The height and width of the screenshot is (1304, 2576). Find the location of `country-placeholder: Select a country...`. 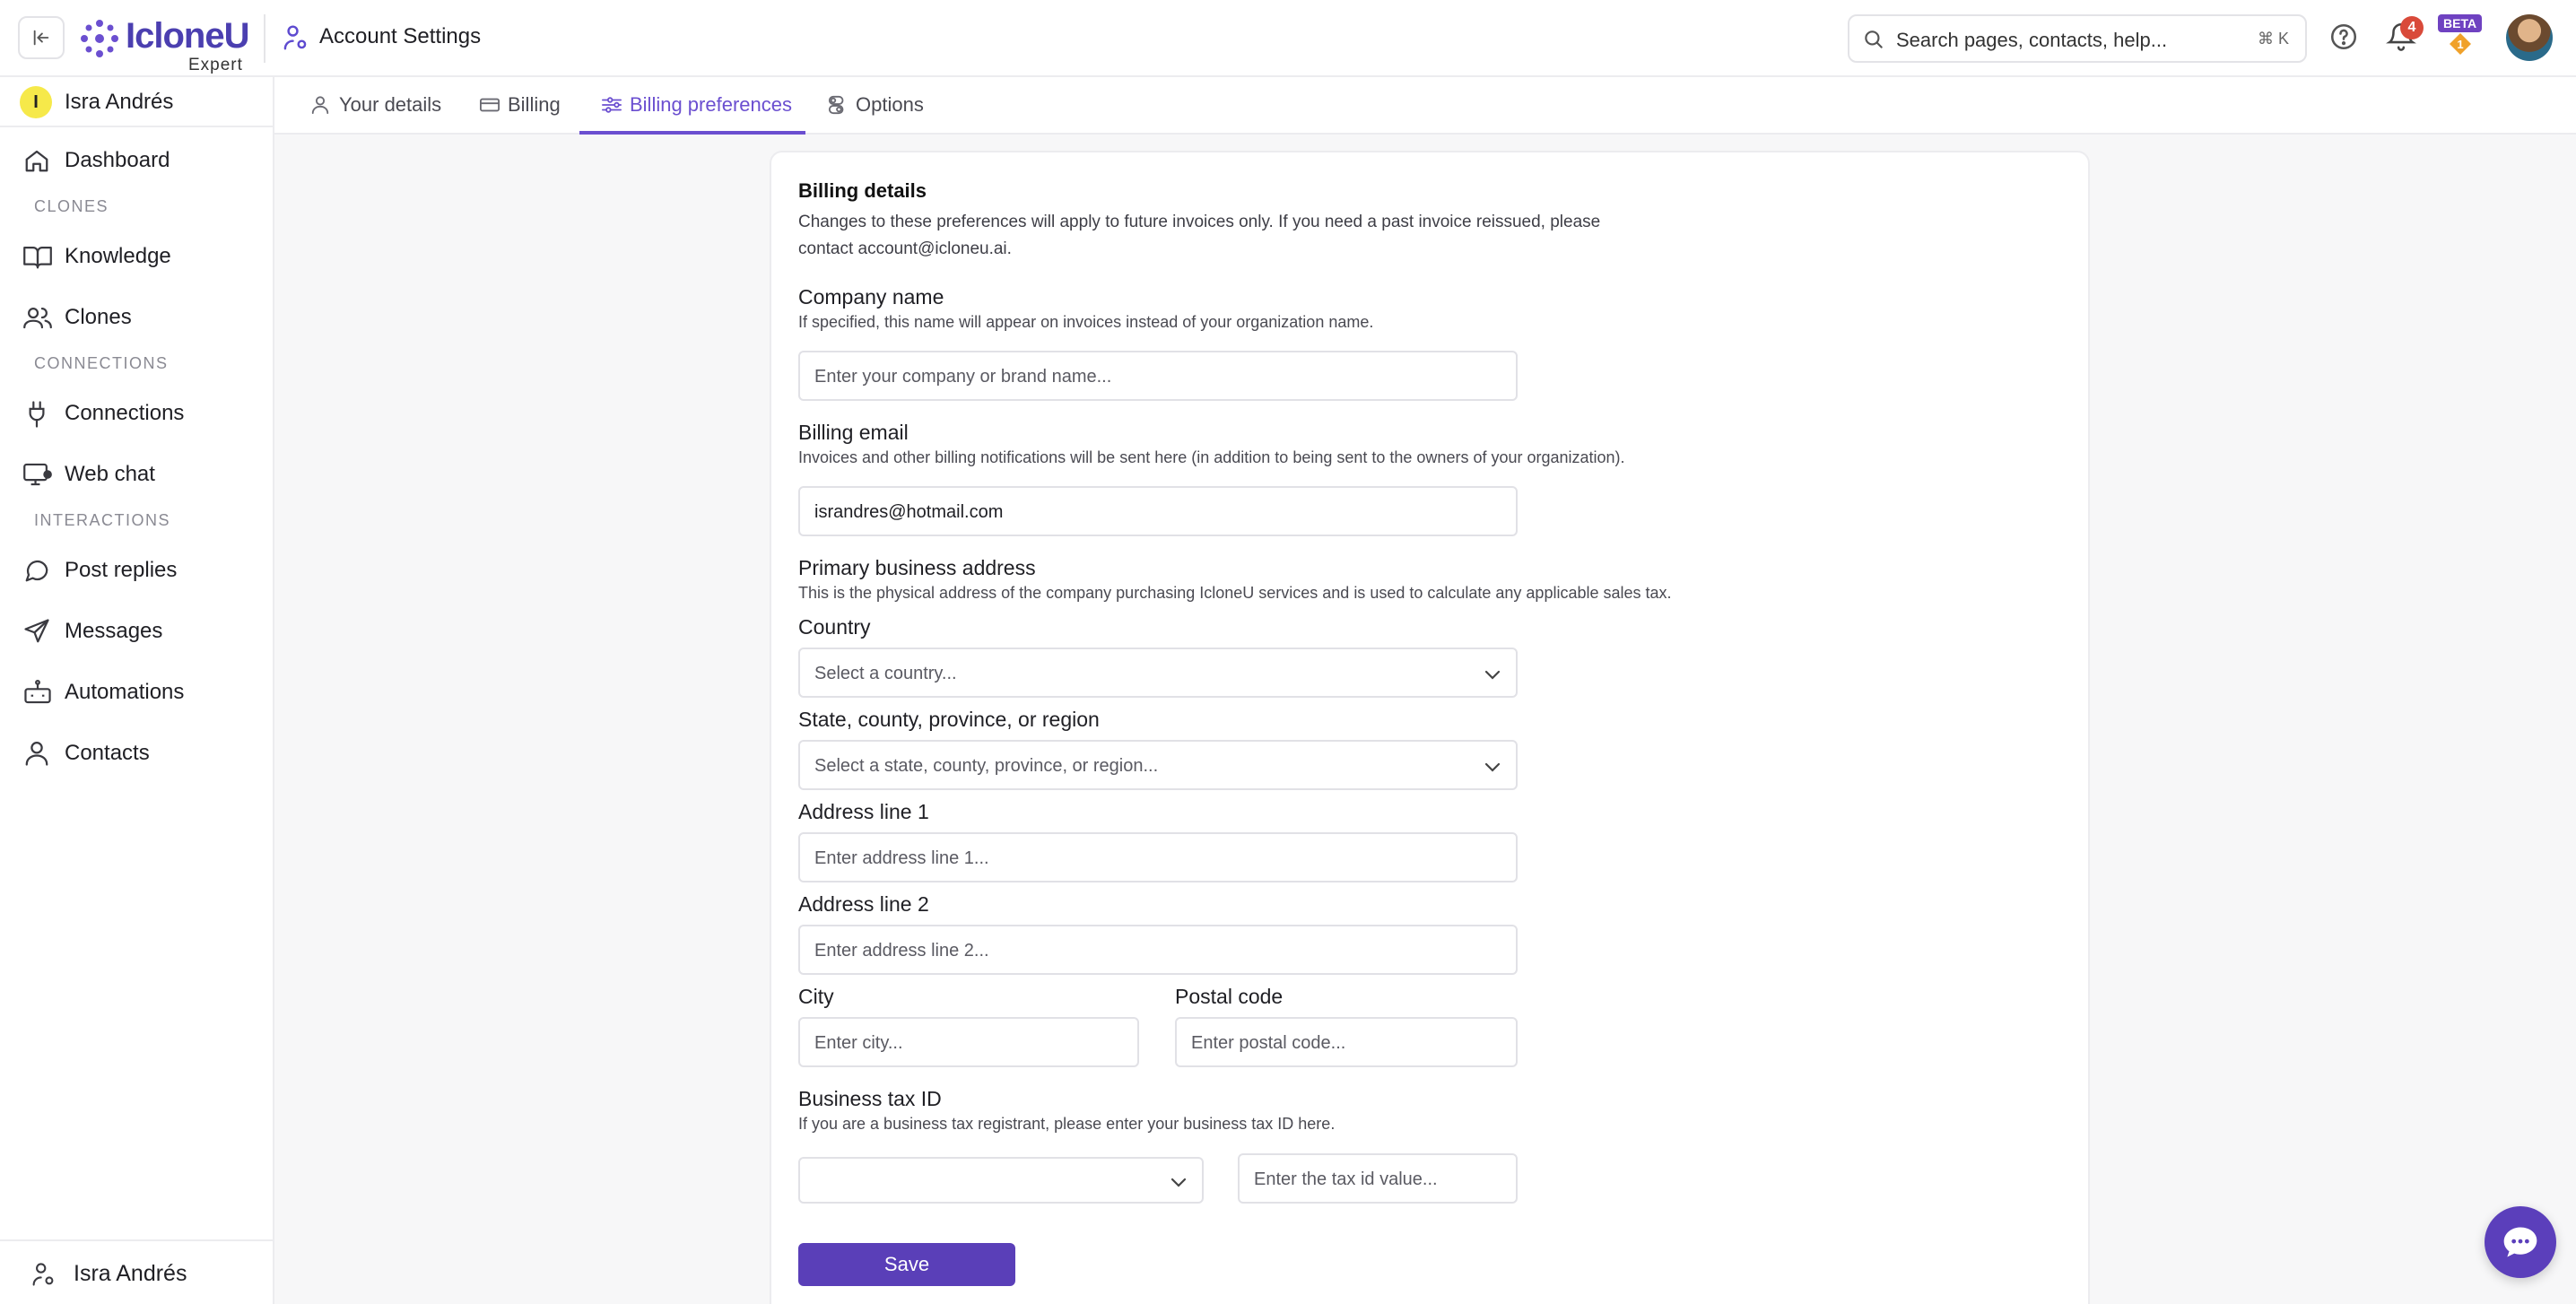

country-placeholder: Select a country... is located at coordinates (885, 673).